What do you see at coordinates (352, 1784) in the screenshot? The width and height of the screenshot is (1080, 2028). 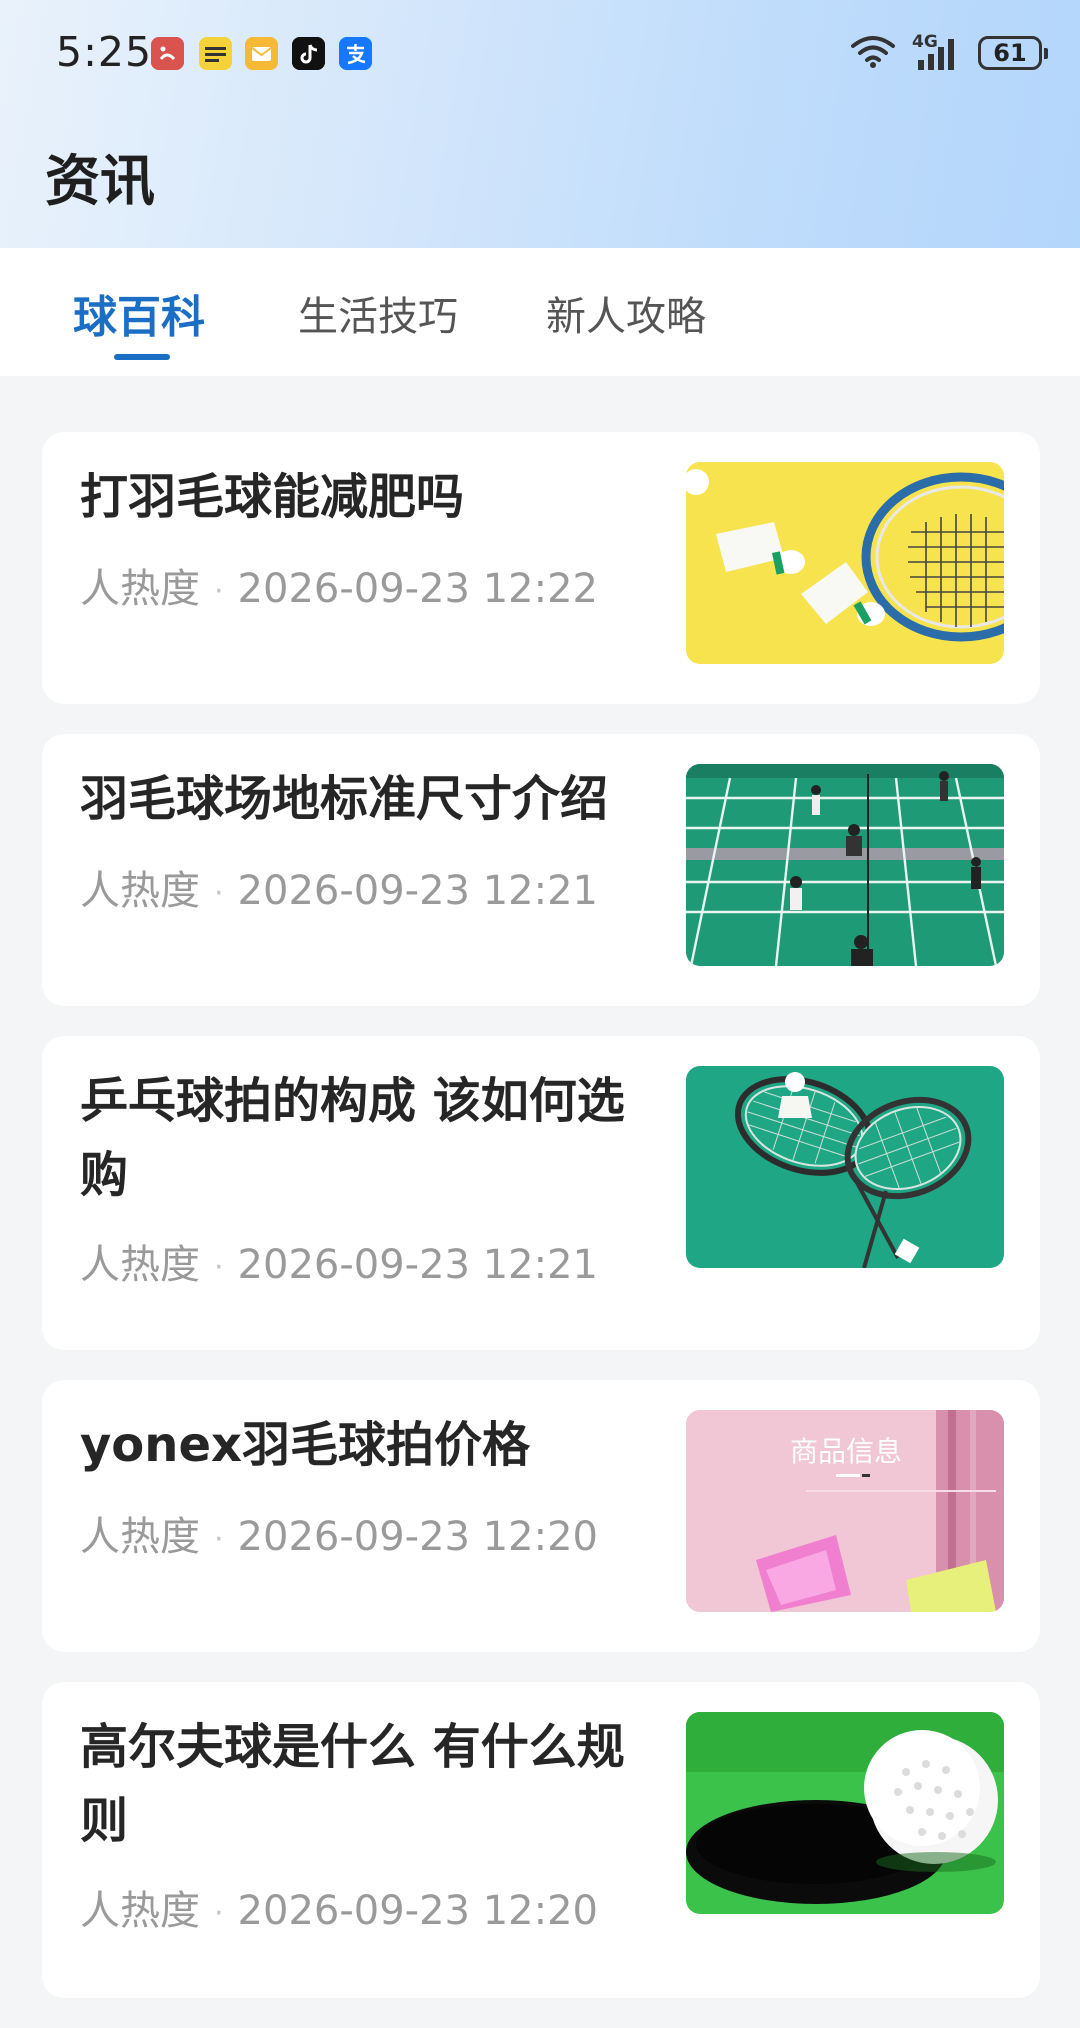 I see `article-title: 高尔夫球是什么 有什么规则` at bounding box center [352, 1784].